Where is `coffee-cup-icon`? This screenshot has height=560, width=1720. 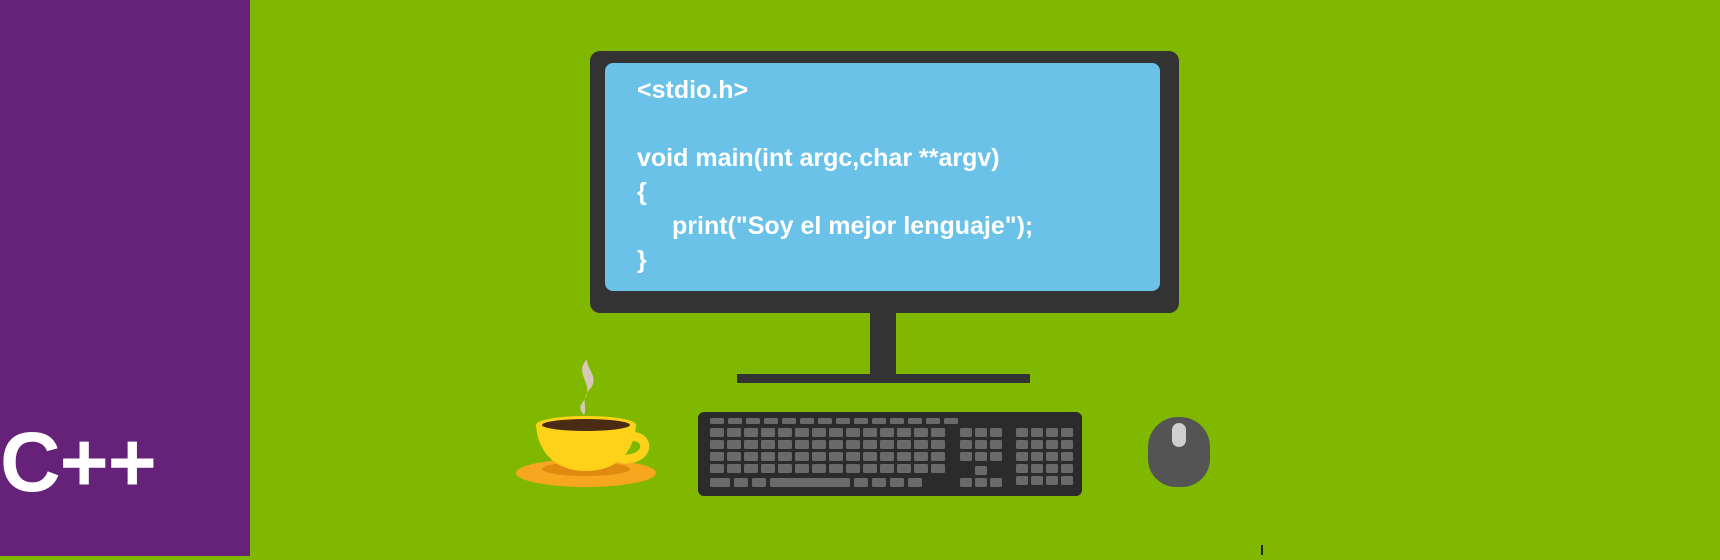
coffee-cup-icon is located at coordinates (586, 425).